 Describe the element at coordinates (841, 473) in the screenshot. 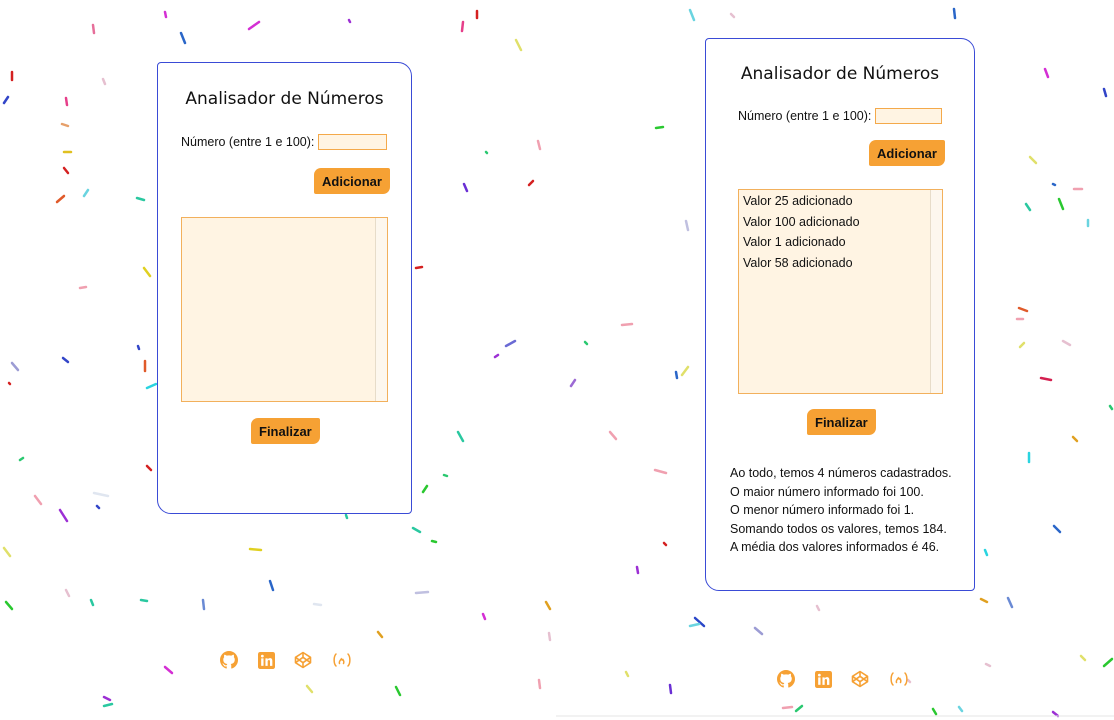

I see `result-line: Ao todo, temos 4 números cadastrados.` at that location.